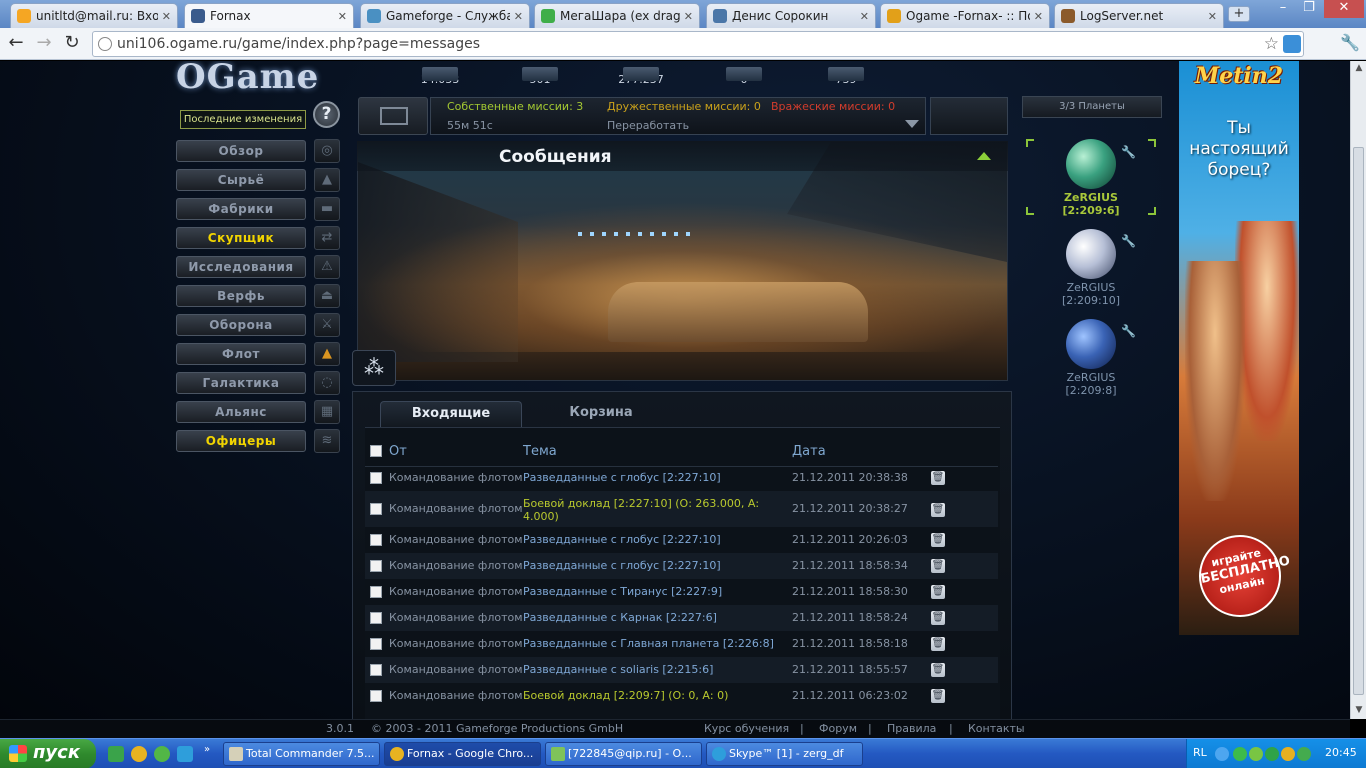 Image resolution: width=1366 pixels, height=768 pixels. What do you see at coordinates (1240, 754) in the screenshot?
I see `network-icon` at bounding box center [1240, 754].